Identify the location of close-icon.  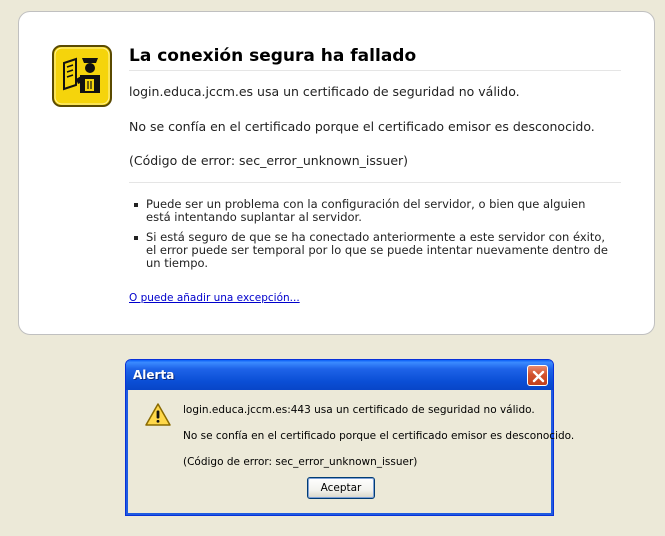
(538, 376).